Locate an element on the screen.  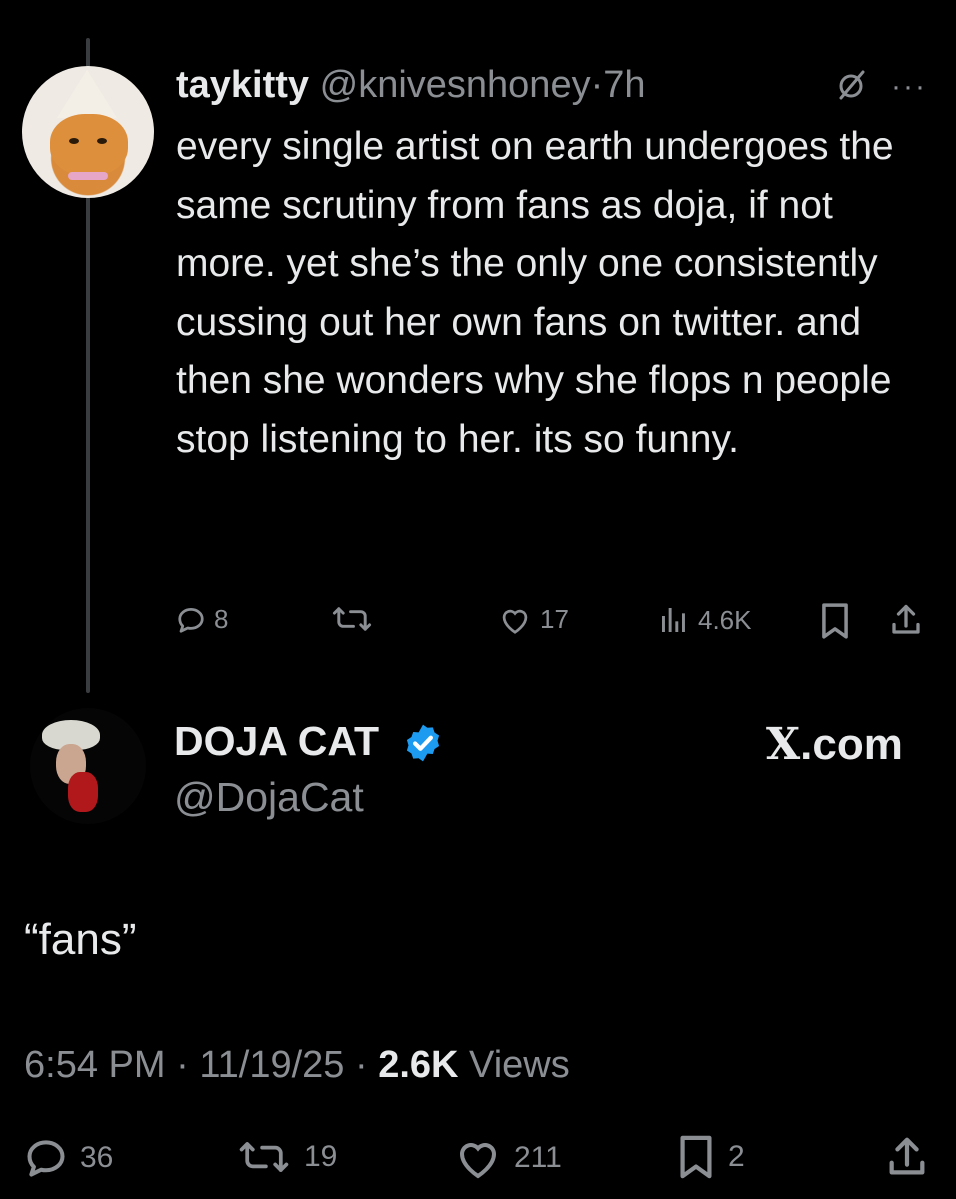
tweet-date: 11/19/25 is located at coordinates (271, 1065).